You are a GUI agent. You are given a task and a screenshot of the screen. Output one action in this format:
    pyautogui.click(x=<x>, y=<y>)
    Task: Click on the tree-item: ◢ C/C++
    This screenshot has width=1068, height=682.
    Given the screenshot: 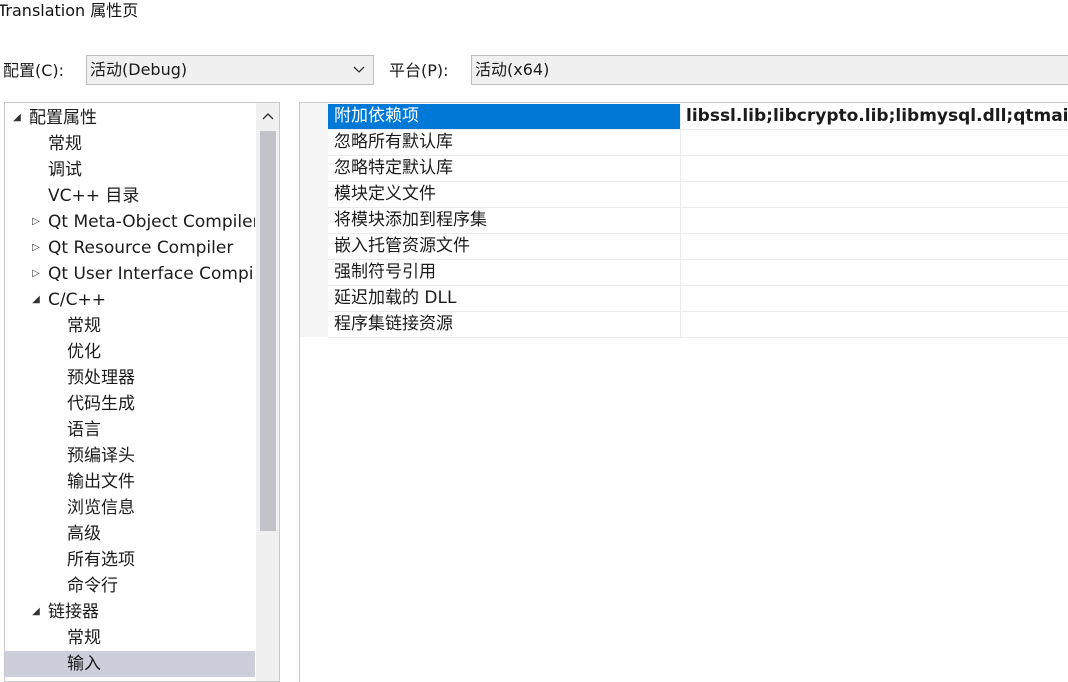 What is the action you would take?
    pyautogui.click(x=130, y=300)
    